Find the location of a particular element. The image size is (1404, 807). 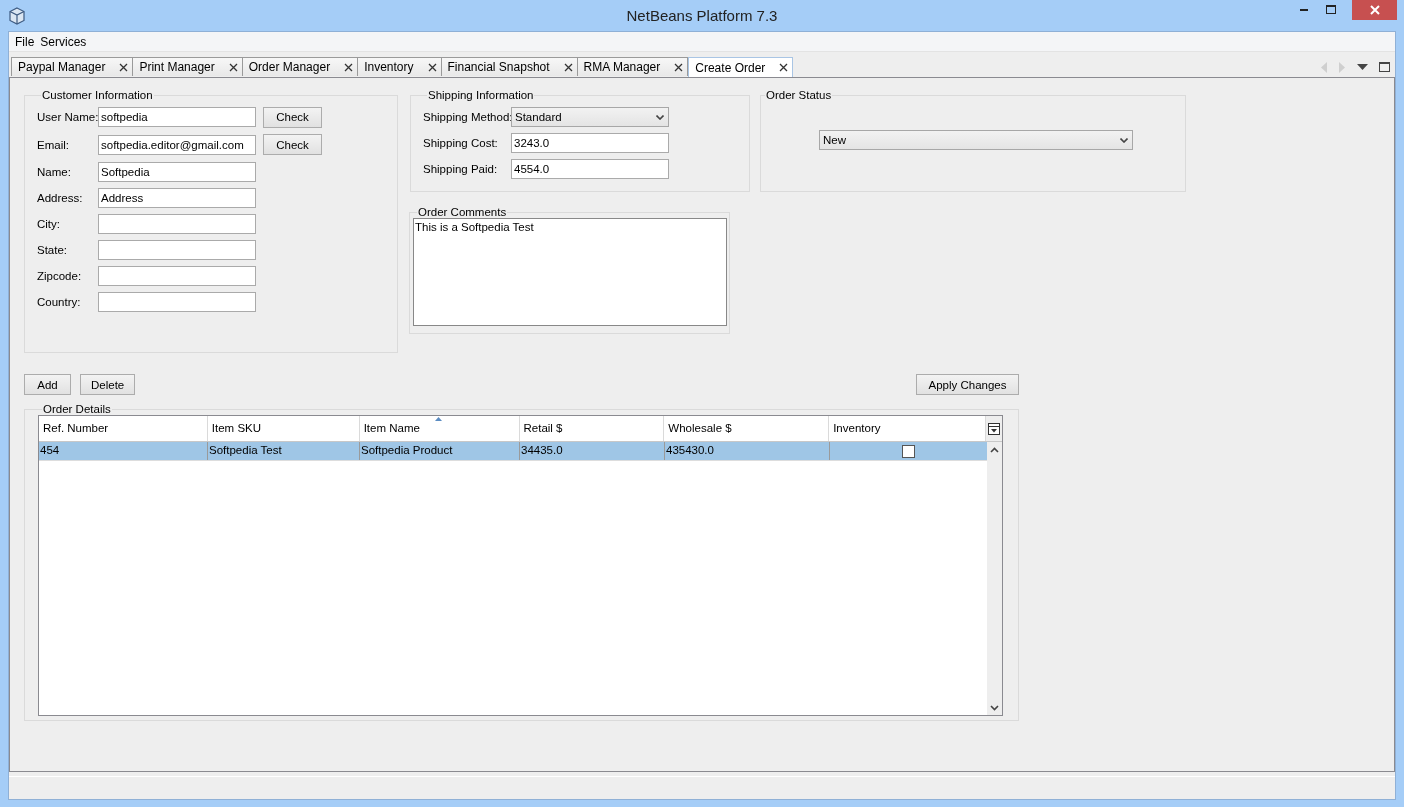

table-cell: 435430.0 is located at coordinates (747, 451).